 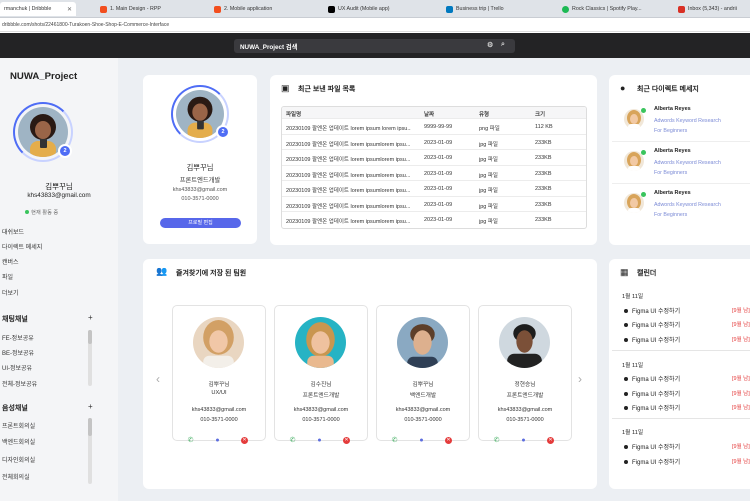 What do you see at coordinates (438, 127) in the screenshot?
I see `cell-date: 9999-99-99` at bounding box center [438, 127].